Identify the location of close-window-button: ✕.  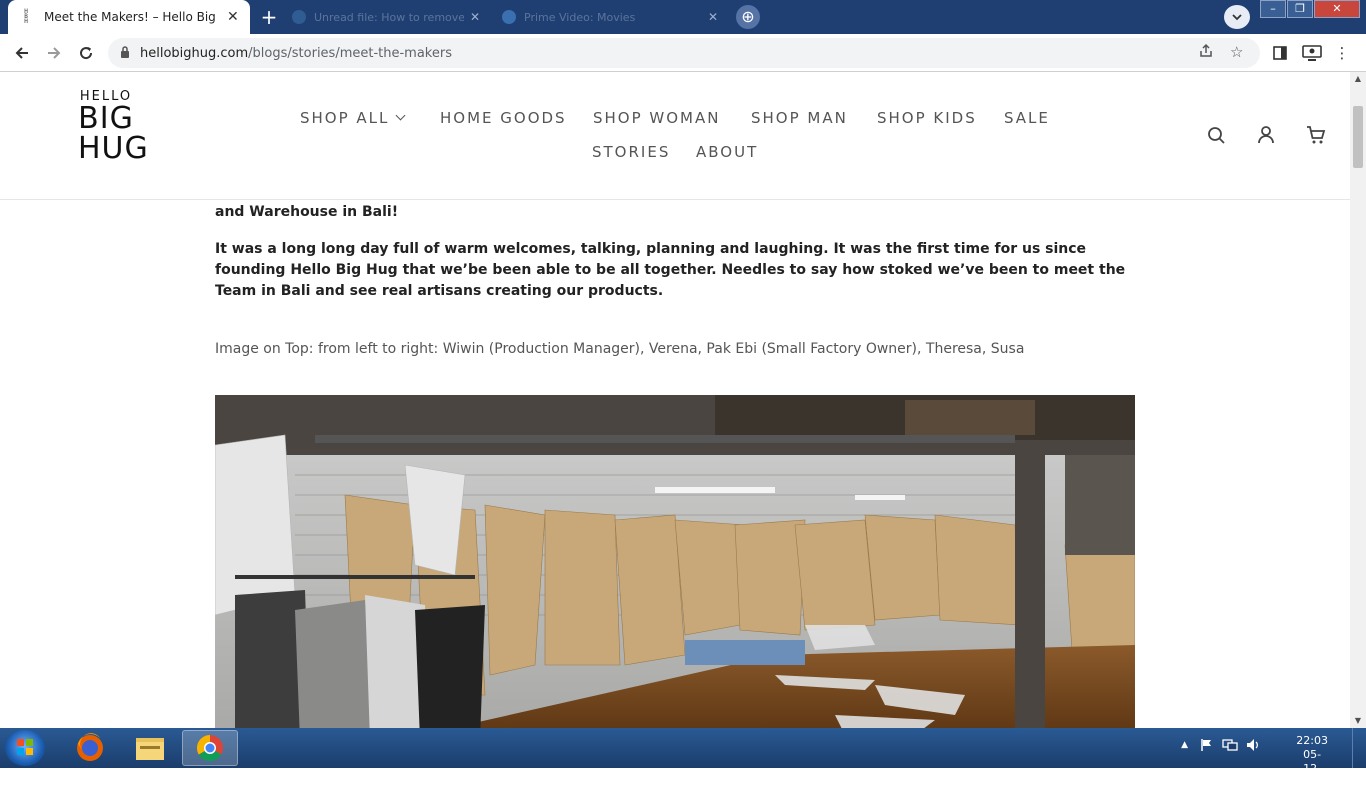
(1337, 9).